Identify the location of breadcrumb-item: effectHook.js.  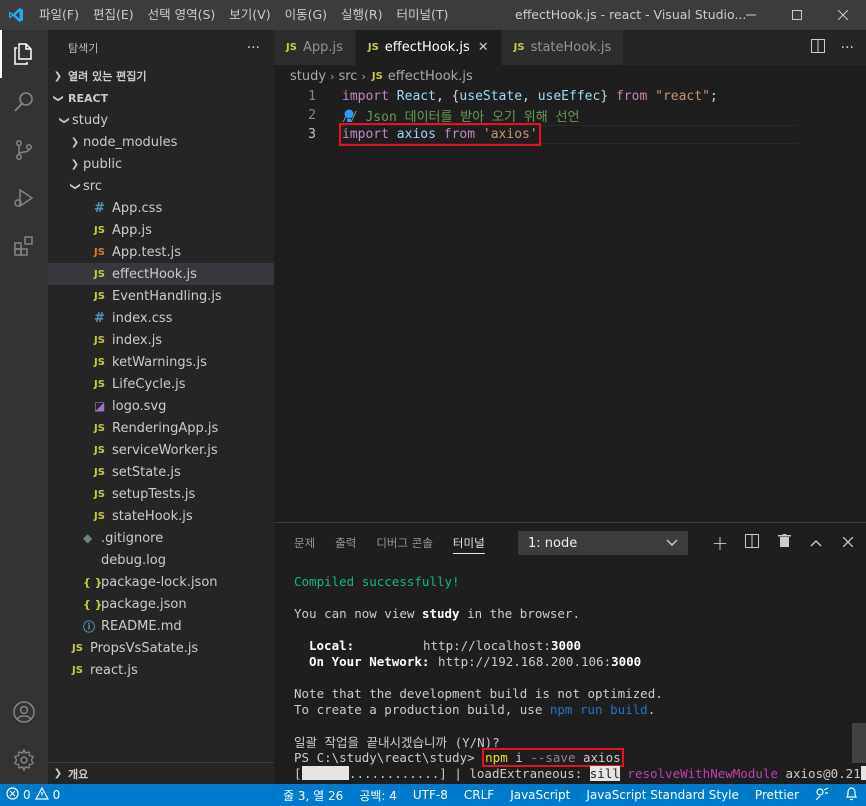
(430, 76).